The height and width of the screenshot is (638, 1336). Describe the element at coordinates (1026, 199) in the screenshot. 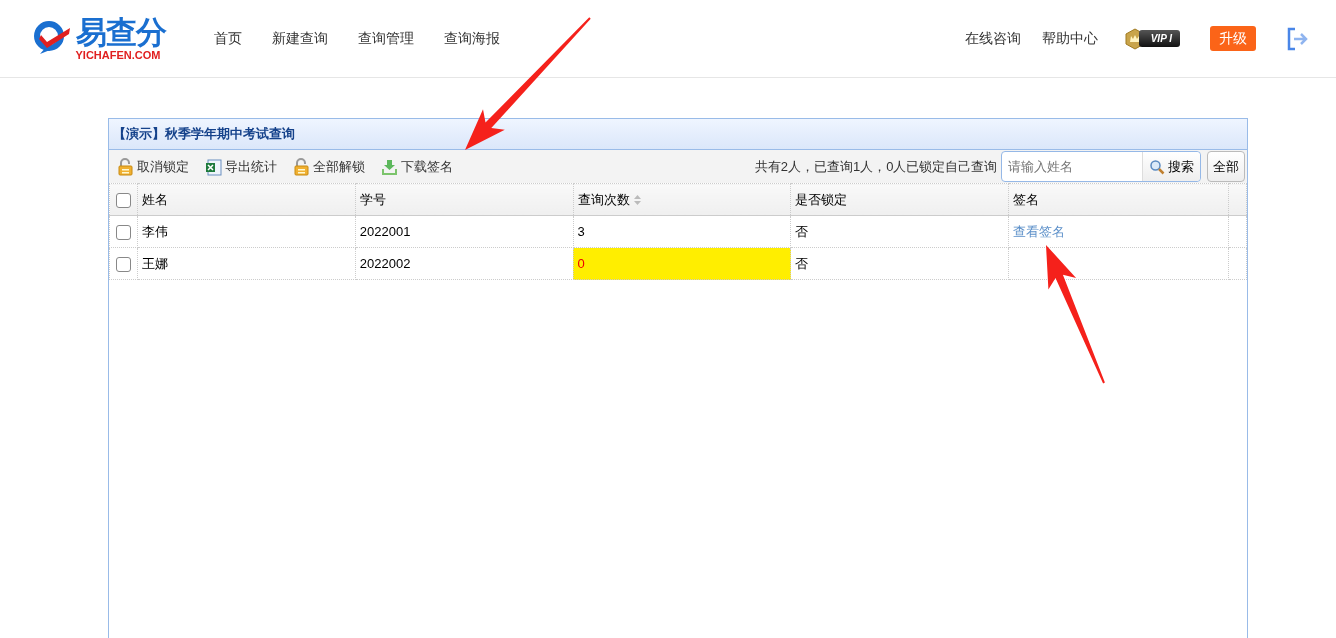

I see `column-header: 签名` at that location.